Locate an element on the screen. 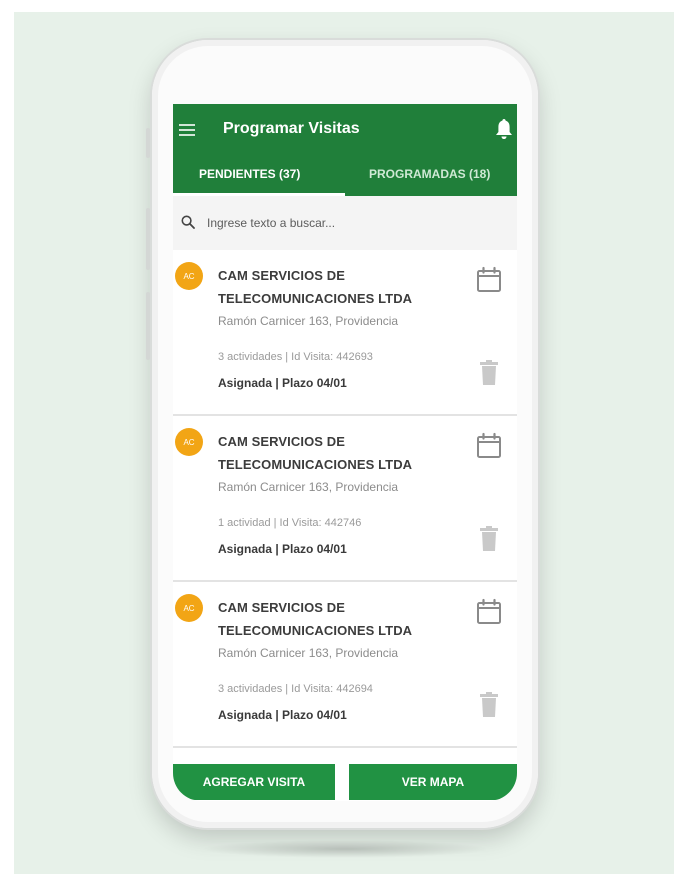 Image resolution: width=685 pixels, height=881 pixels. visit-meta: 3 actividades | Id Visita: 442693 is located at coordinates (295, 357).